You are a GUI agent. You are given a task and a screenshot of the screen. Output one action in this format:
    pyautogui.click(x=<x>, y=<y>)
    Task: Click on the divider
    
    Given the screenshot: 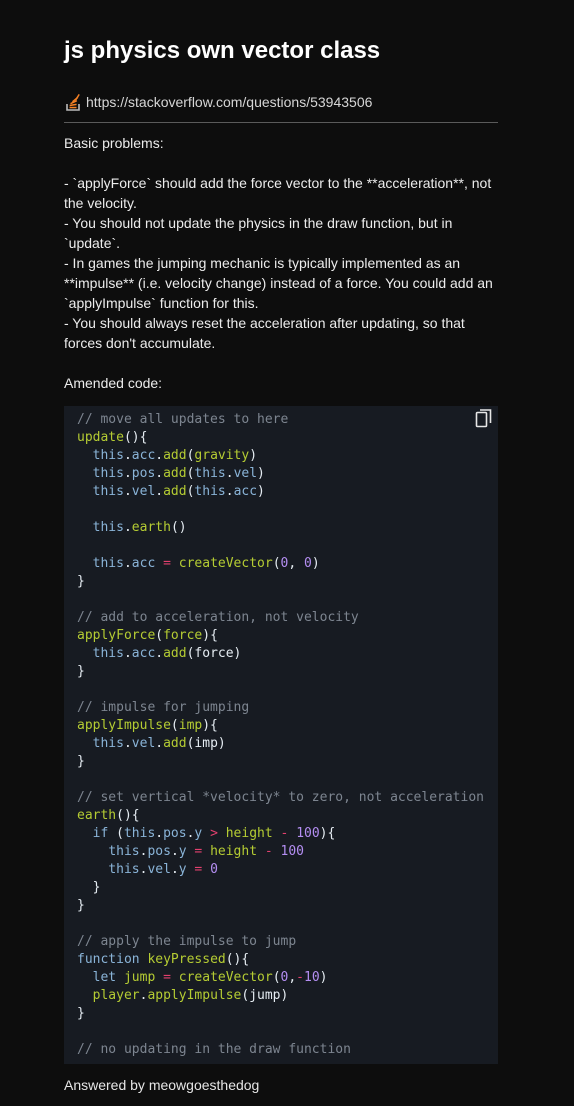 What is the action you would take?
    pyautogui.click(x=281, y=122)
    